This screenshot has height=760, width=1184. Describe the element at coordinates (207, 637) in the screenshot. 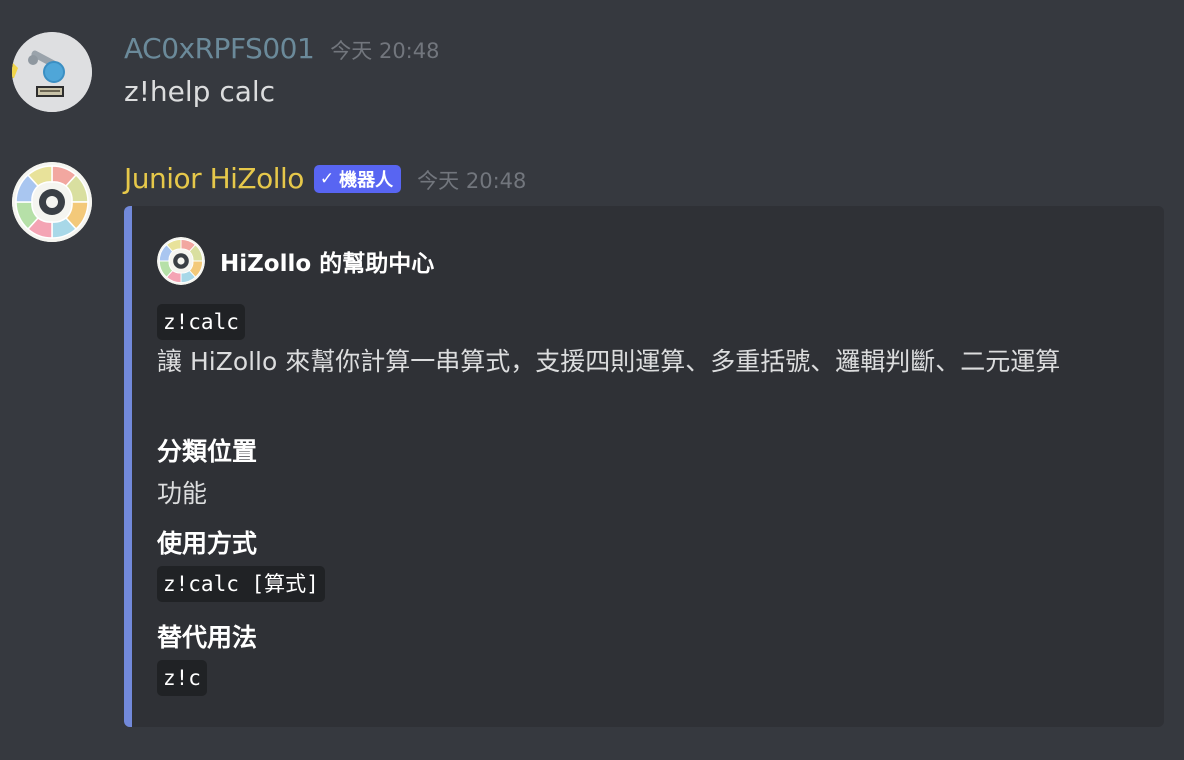

I see `field-name-alias: 替代用法` at that location.